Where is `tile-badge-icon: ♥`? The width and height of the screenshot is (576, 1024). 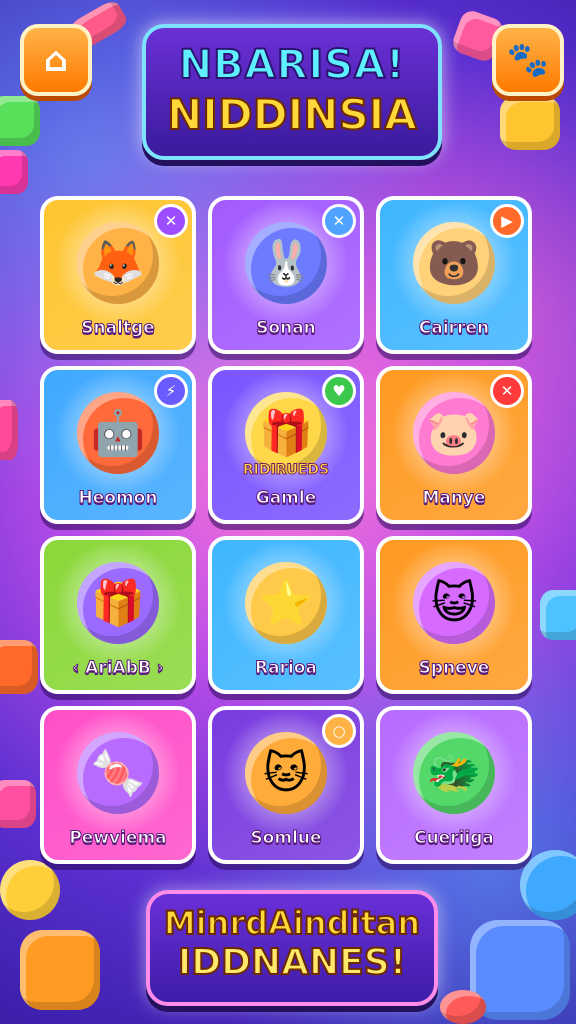 tile-badge-icon: ♥ is located at coordinates (339, 391).